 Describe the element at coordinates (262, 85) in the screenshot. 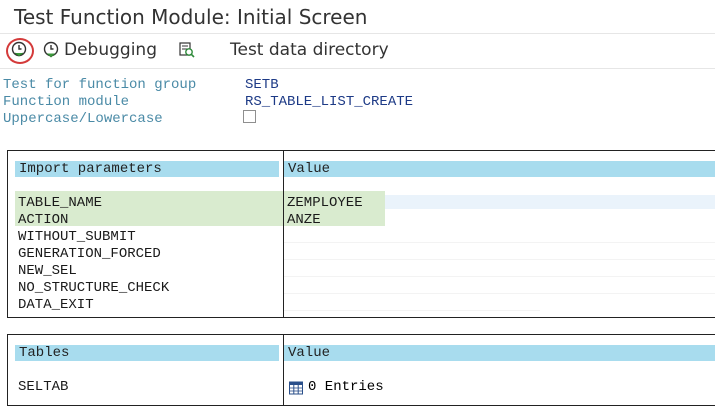

I see `function-group-value: SETB` at that location.